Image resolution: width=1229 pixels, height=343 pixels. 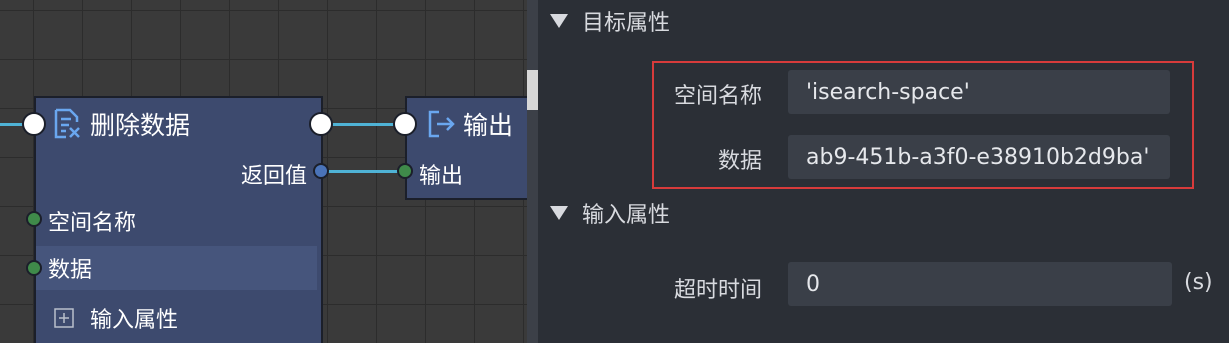 I want to click on output-node: 输出 输出, so click(x=466, y=148).